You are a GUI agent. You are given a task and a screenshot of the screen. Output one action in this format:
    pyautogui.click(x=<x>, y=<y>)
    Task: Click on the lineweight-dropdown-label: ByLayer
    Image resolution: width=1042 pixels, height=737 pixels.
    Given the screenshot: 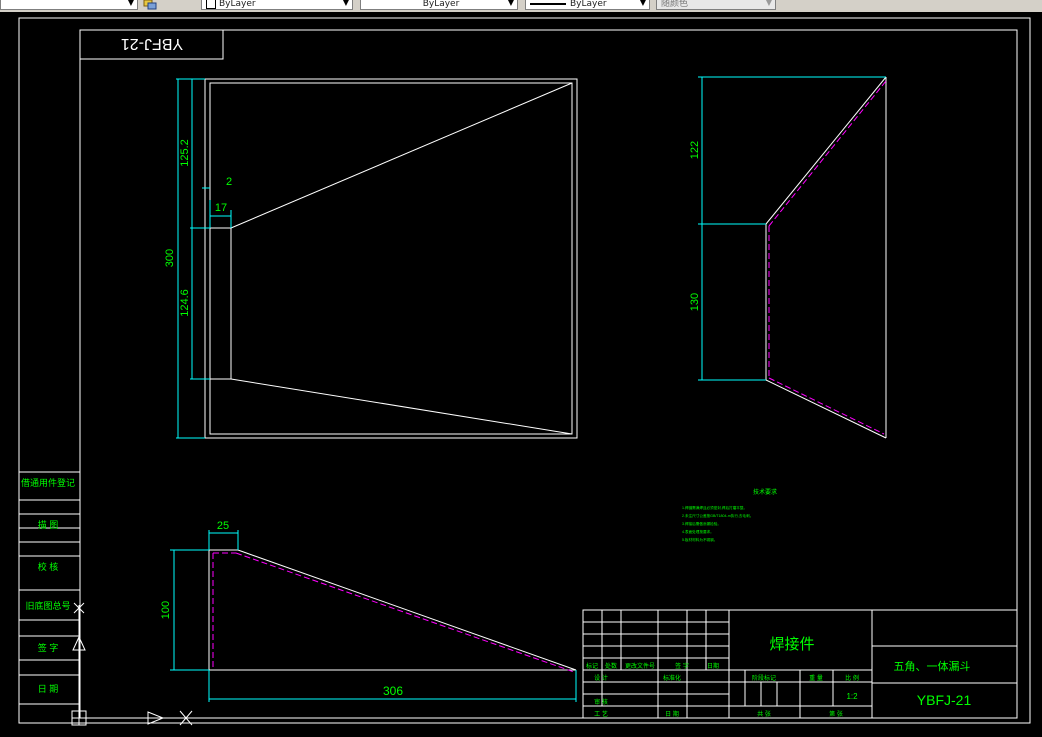 What is the action you would take?
    pyautogui.click(x=588, y=4)
    